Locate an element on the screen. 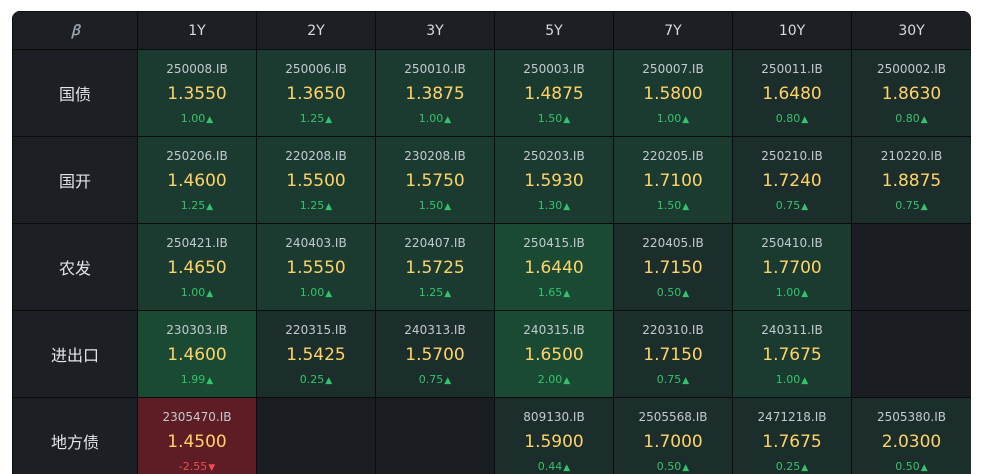 The image size is (981, 474). column-header-7y: 7Y is located at coordinates (673, 30).